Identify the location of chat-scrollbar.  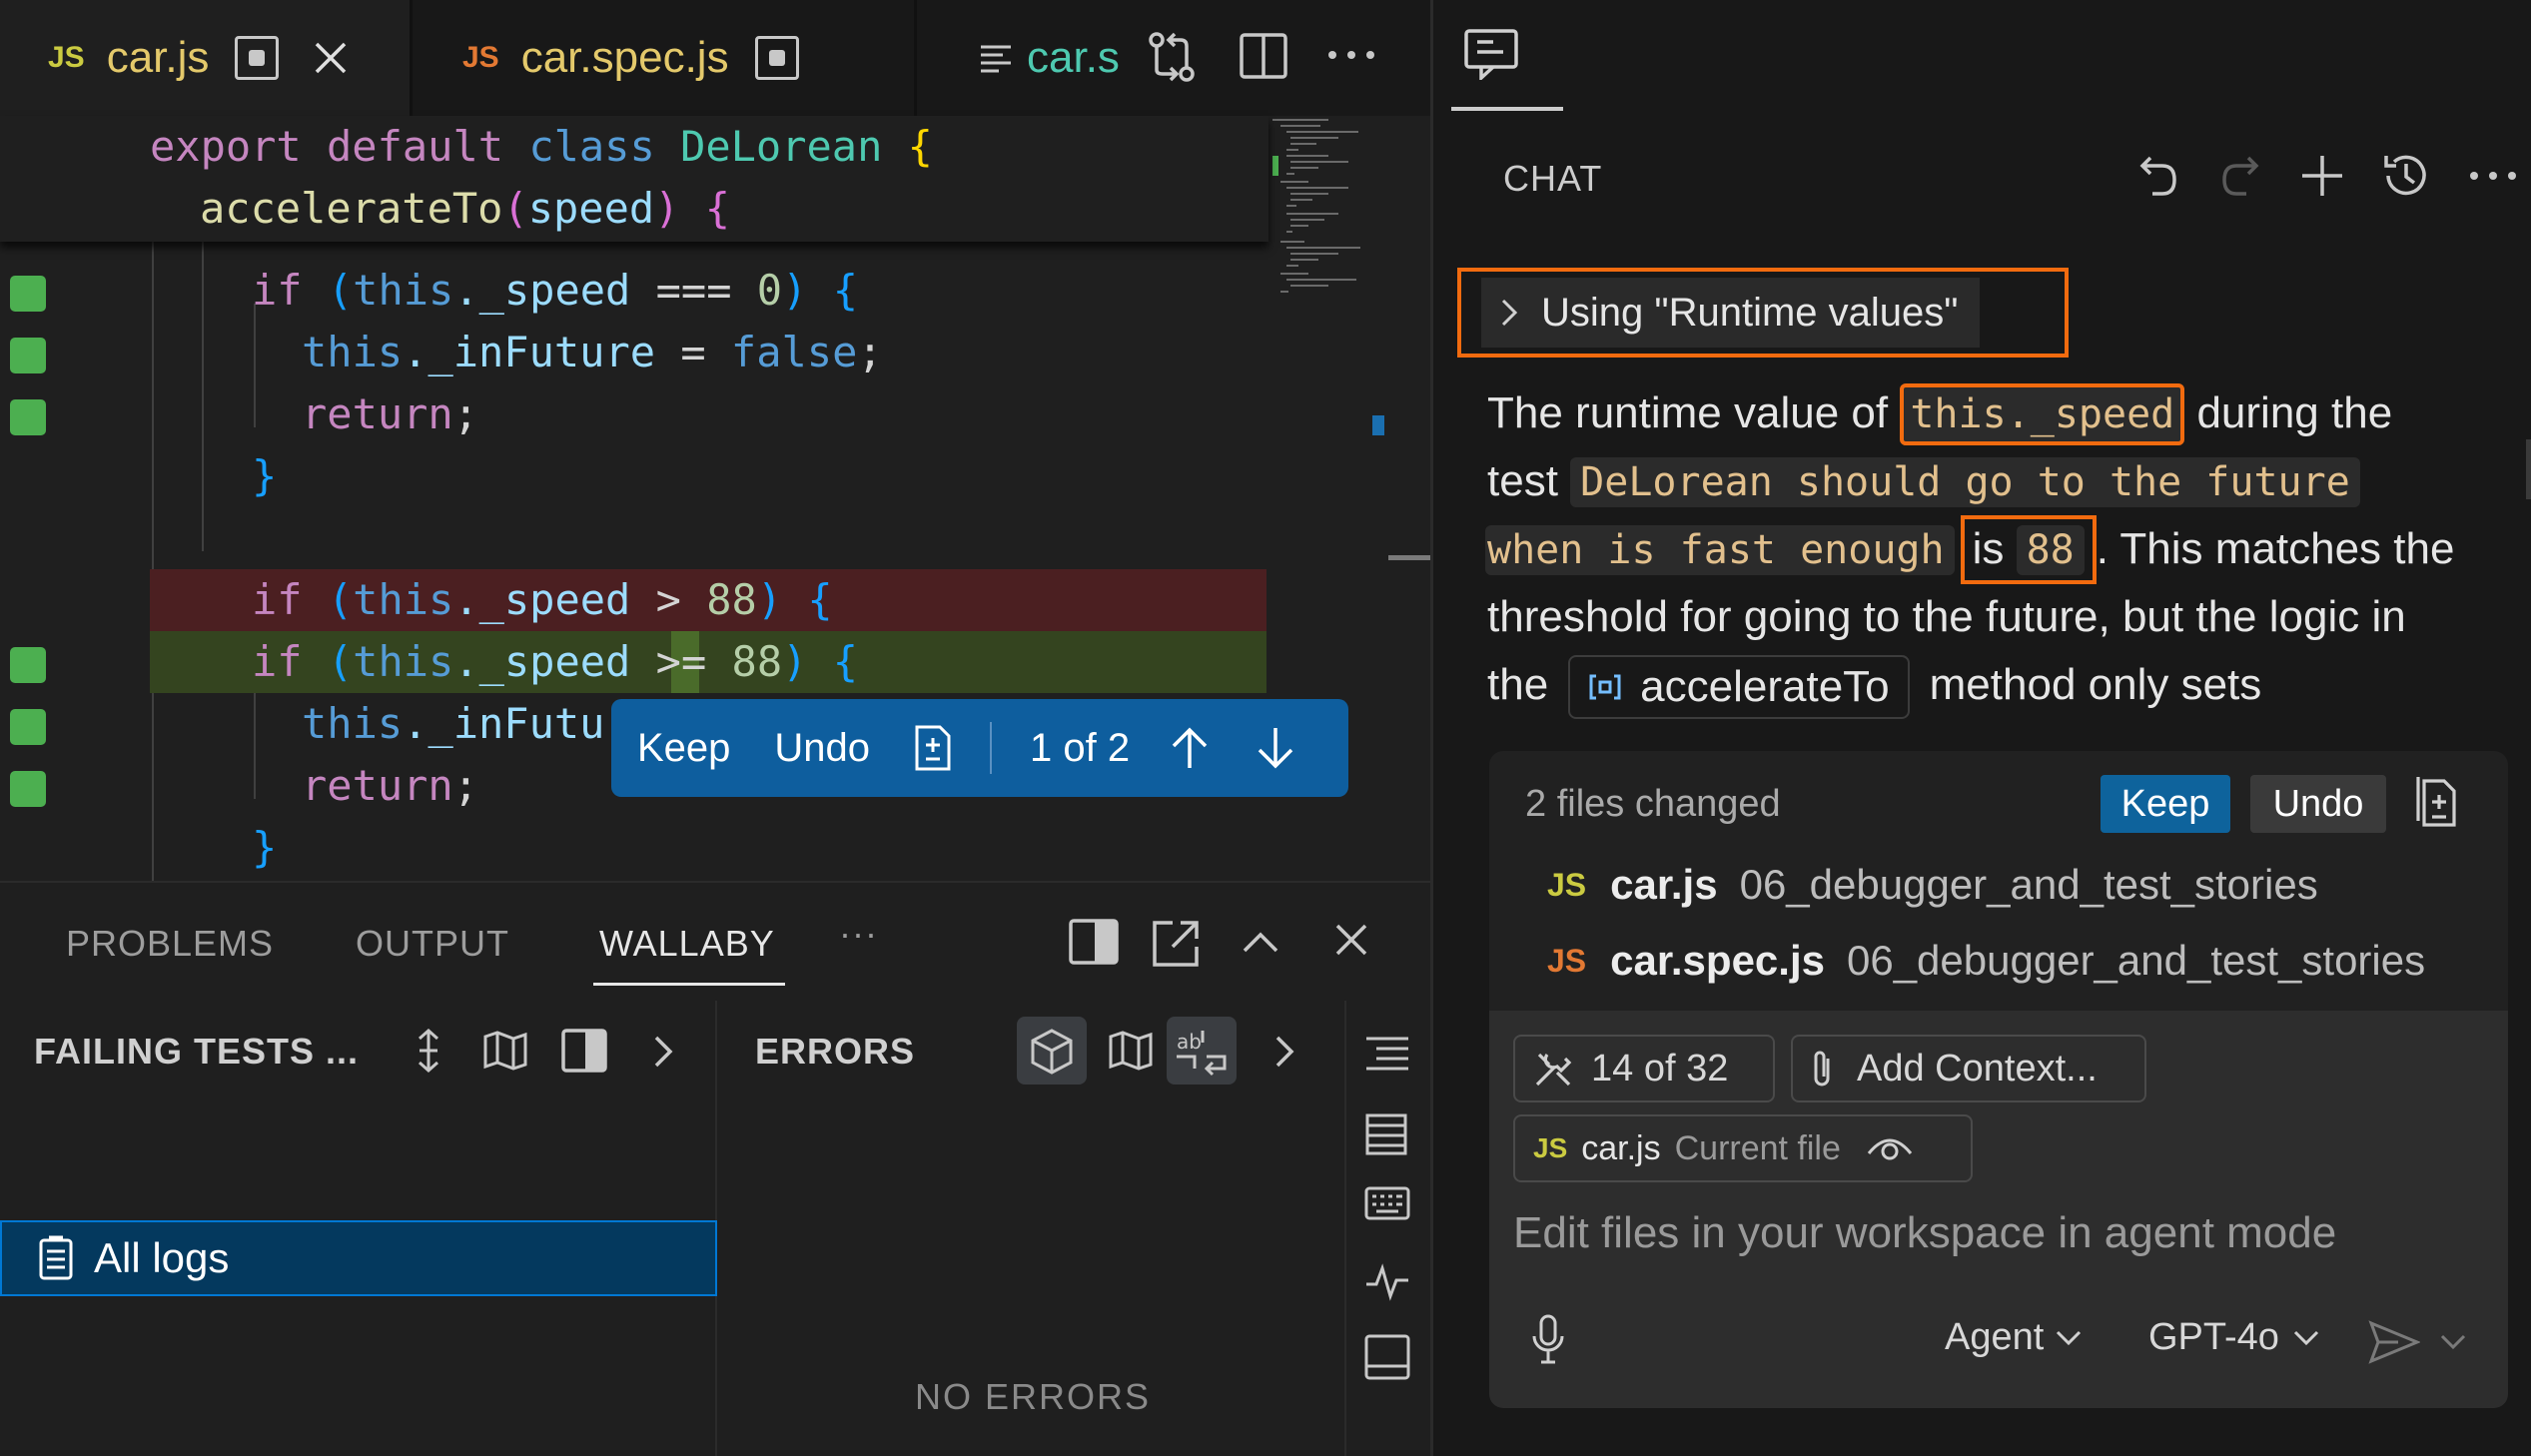
(2528, 469).